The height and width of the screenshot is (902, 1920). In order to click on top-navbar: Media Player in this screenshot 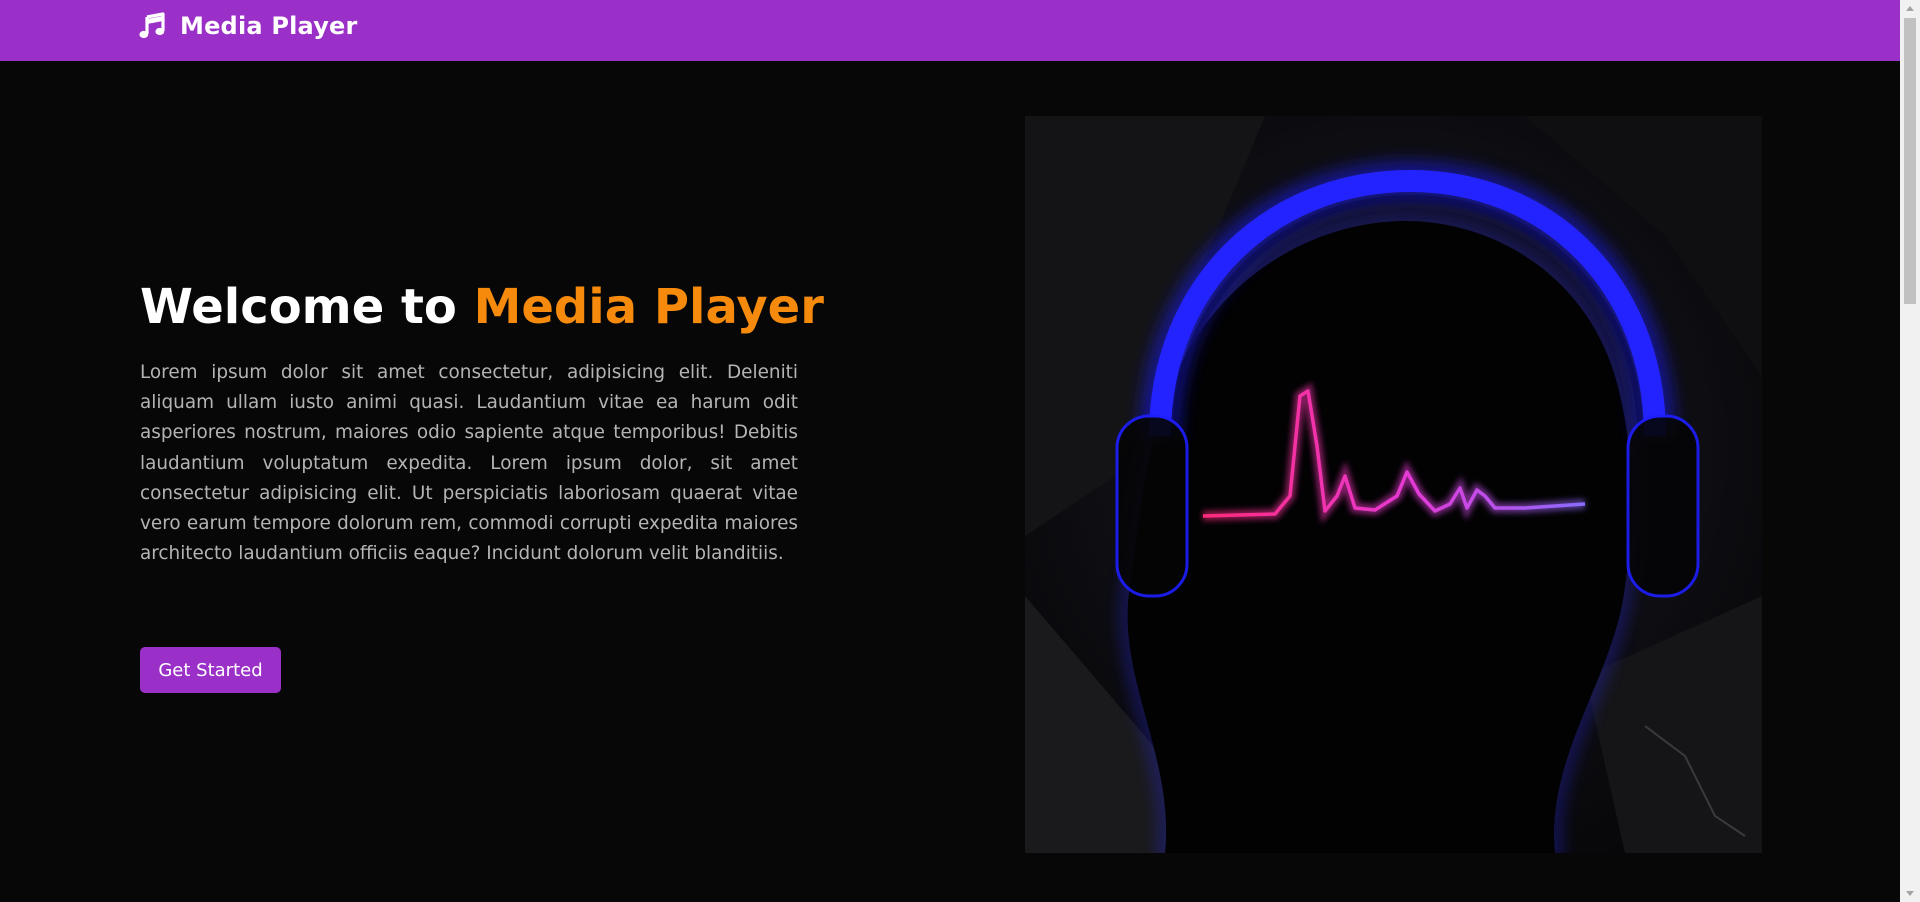, I will do `click(950, 30)`.